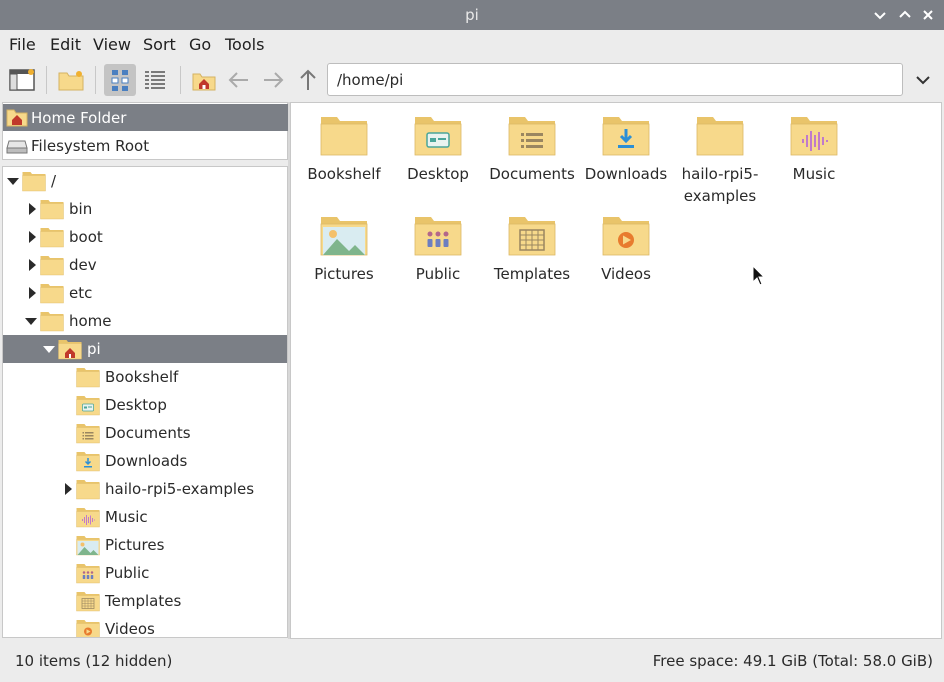 This screenshot has height=682, width=944. I want to click on menu-bar: File Edit View Sort Go Tools, so click(472, 44).